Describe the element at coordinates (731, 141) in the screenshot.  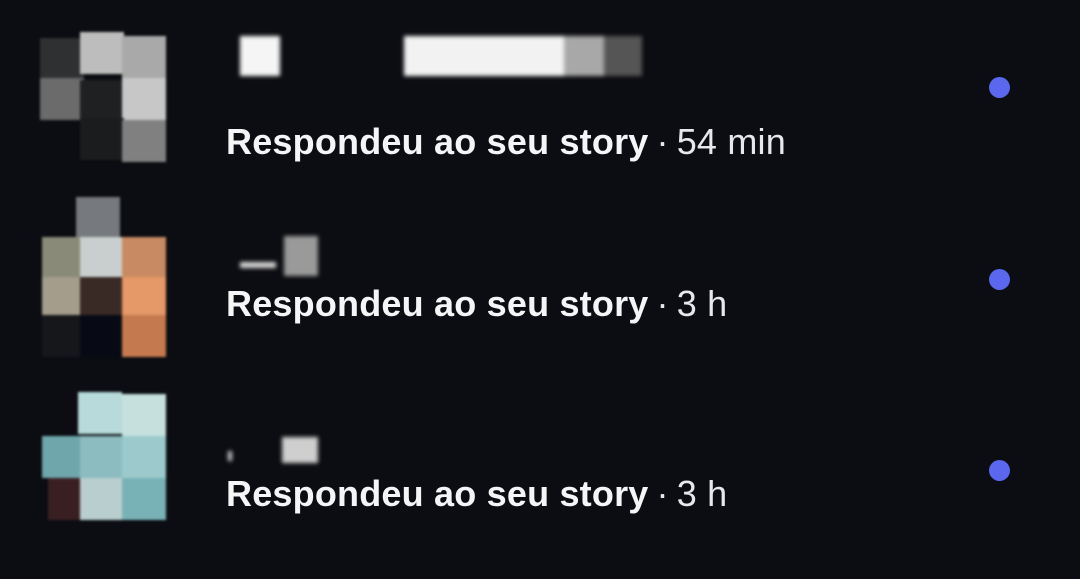
I see `timestamp: 54 min` at that location.